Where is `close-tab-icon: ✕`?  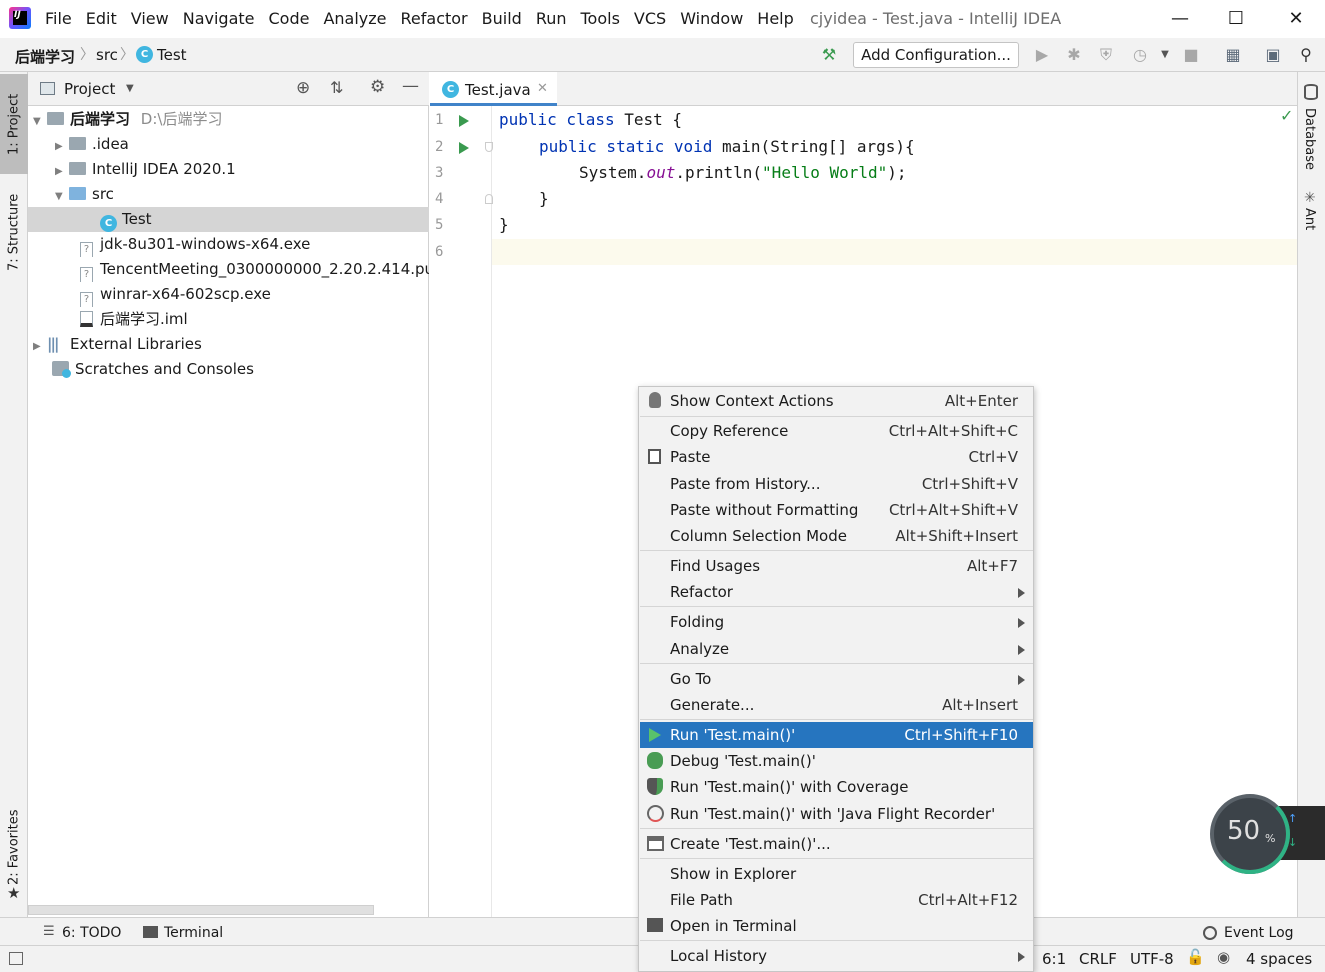 close-tab-icon: ✕ is located at coordinates (542, 88).